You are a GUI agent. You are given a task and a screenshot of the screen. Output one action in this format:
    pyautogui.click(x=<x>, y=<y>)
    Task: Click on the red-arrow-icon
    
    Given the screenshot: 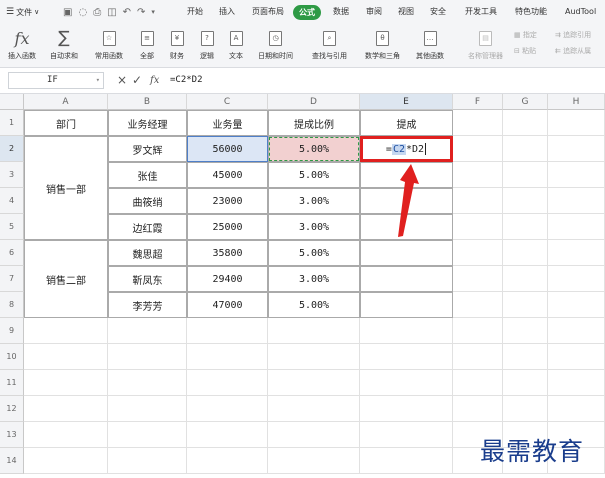 What is the action you would take?
    pyautogui.click(x=408, y=200)
    